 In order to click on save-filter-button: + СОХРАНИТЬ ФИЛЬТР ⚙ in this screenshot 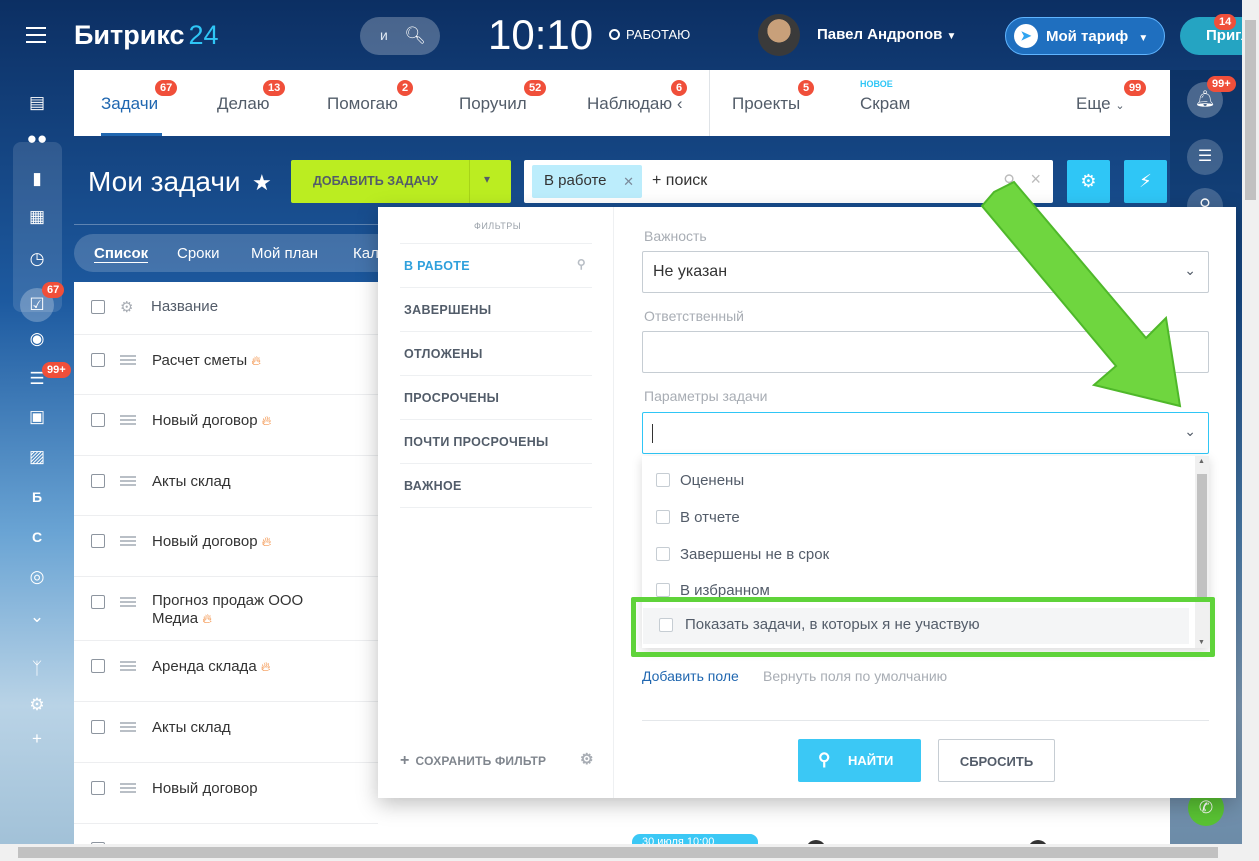, I will do `click(496, 760)`.